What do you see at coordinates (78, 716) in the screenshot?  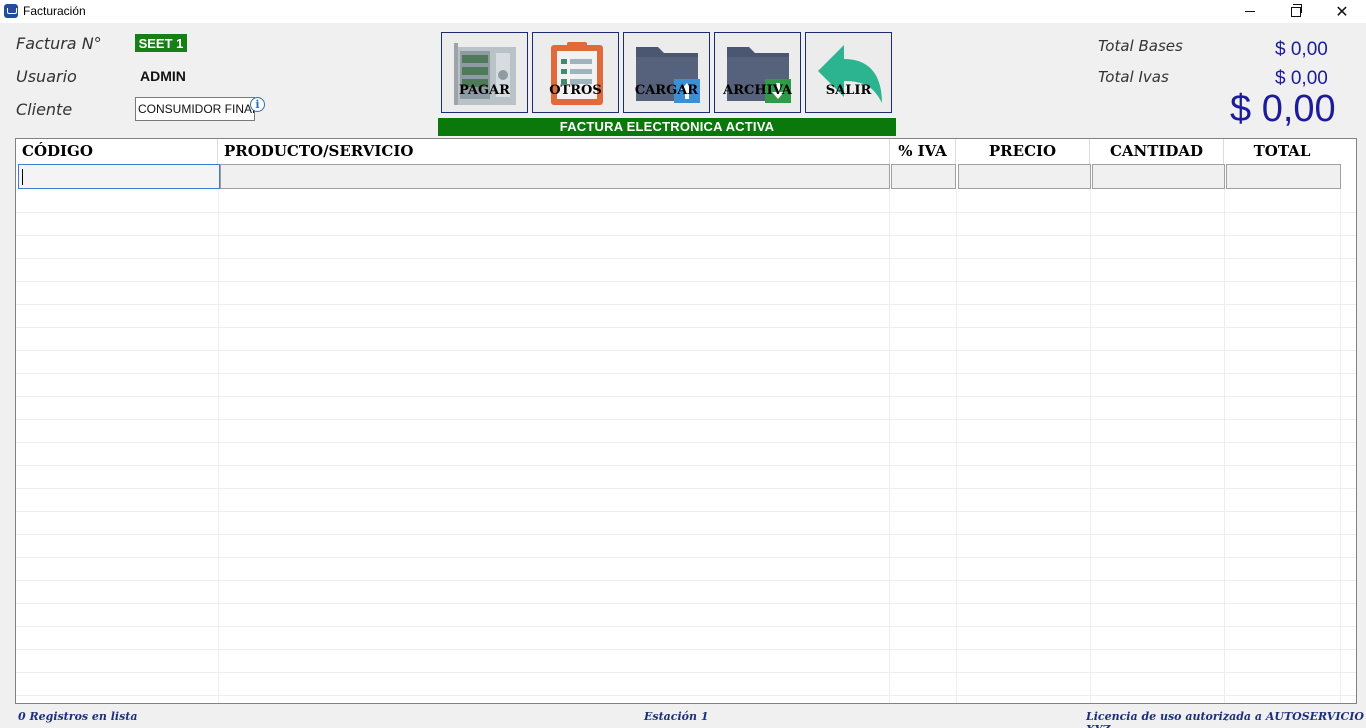 I see `records-count: 0 Registros en lista` at bounding box center [78, 716].